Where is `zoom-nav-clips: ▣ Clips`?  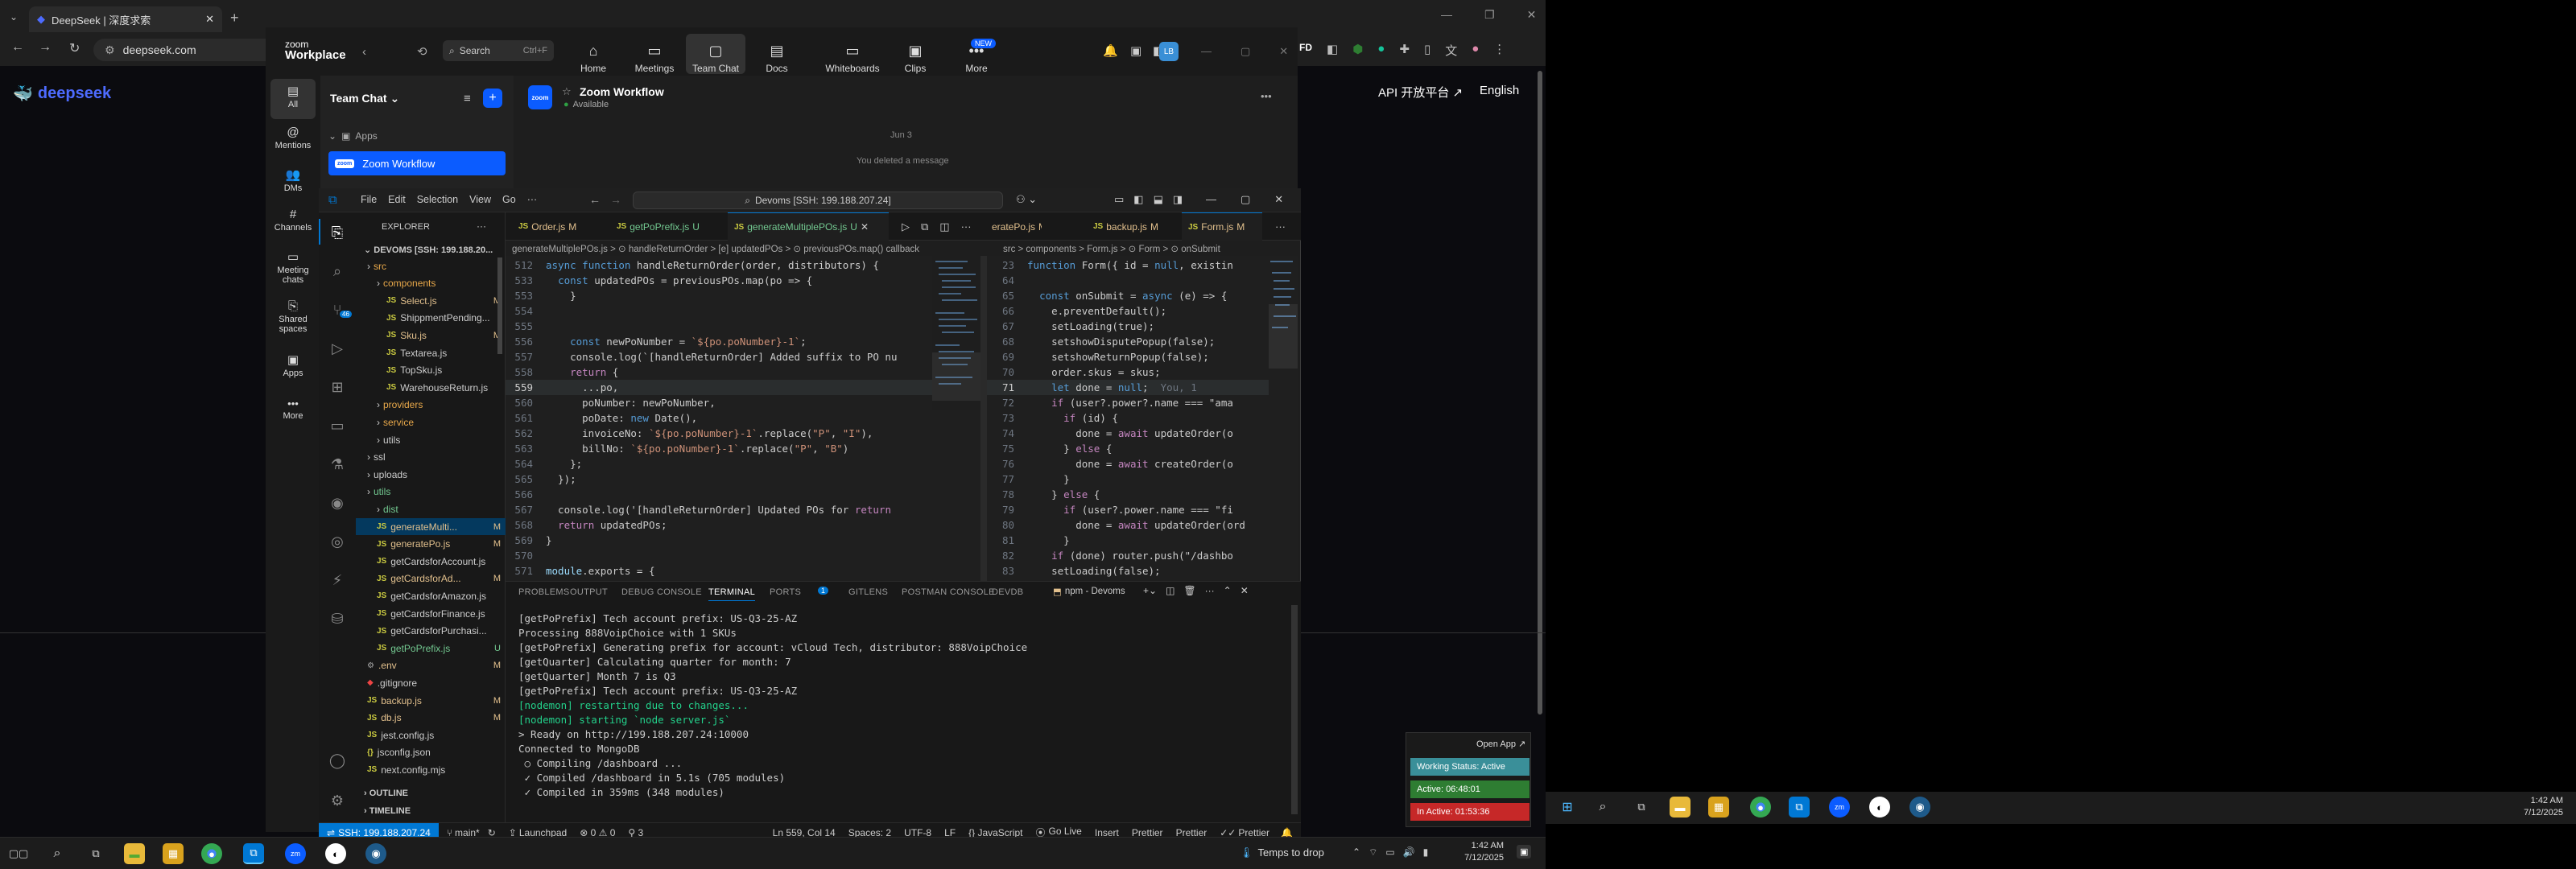
zoom-nav-clips: ▣ Clips is located at coordinates (915, 54).